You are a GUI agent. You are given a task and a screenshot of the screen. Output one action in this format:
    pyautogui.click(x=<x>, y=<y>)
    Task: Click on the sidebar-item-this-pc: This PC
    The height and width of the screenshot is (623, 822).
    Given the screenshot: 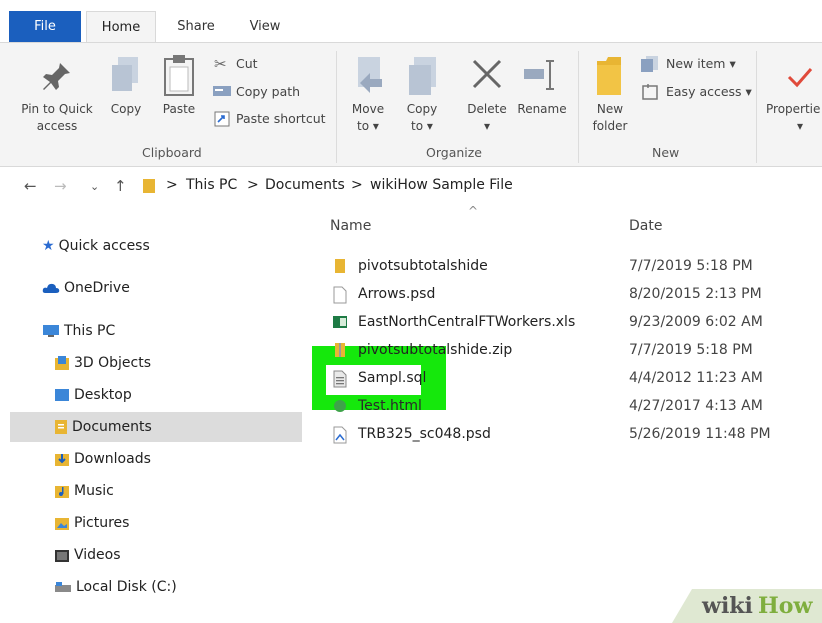 What is the action you would take?
    pyautogui.click(x=78, y=331)
    